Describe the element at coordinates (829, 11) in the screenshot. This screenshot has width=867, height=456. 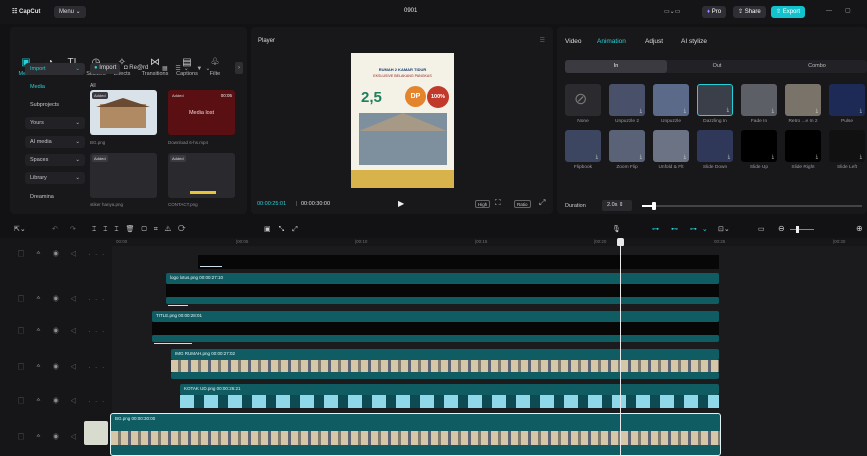
I see `minimize-icon: —` at that location.